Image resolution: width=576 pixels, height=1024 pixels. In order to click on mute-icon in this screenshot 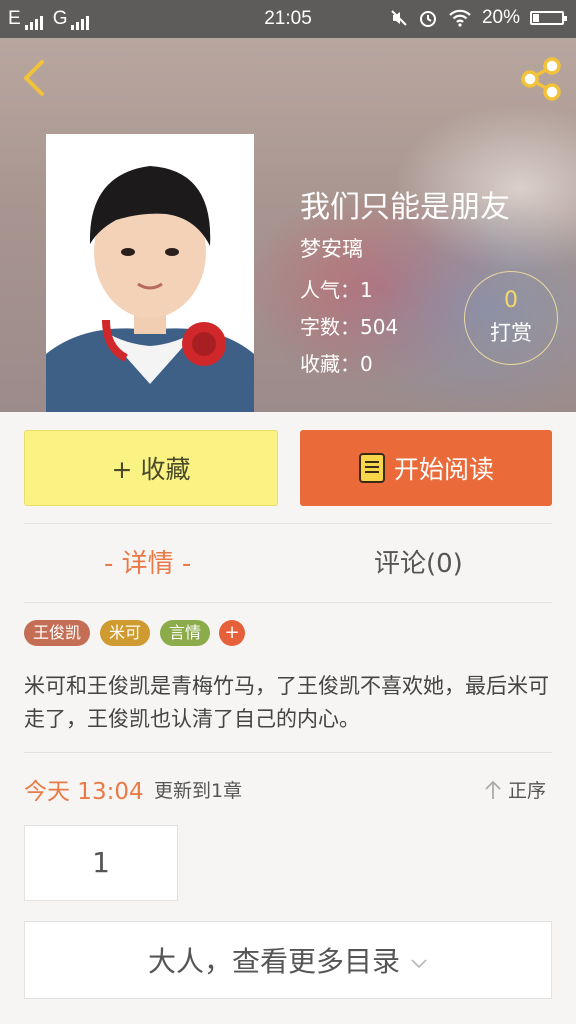, I will do `click(399, 18)`.